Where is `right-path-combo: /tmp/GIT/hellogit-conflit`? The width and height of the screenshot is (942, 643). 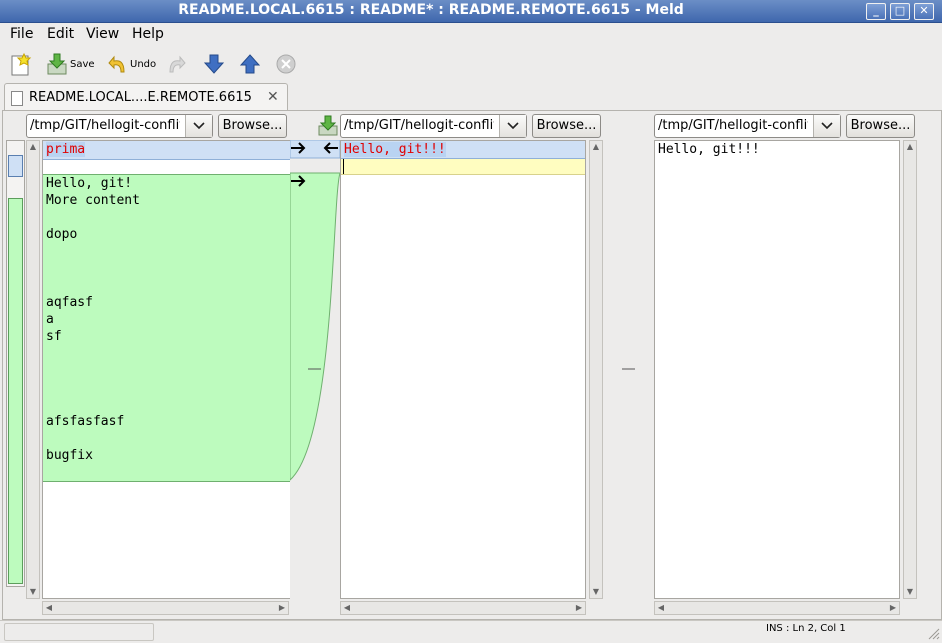
right-path-combo: /tmp/GIT/hellogit-conflit is located at coordinates (747, 126).